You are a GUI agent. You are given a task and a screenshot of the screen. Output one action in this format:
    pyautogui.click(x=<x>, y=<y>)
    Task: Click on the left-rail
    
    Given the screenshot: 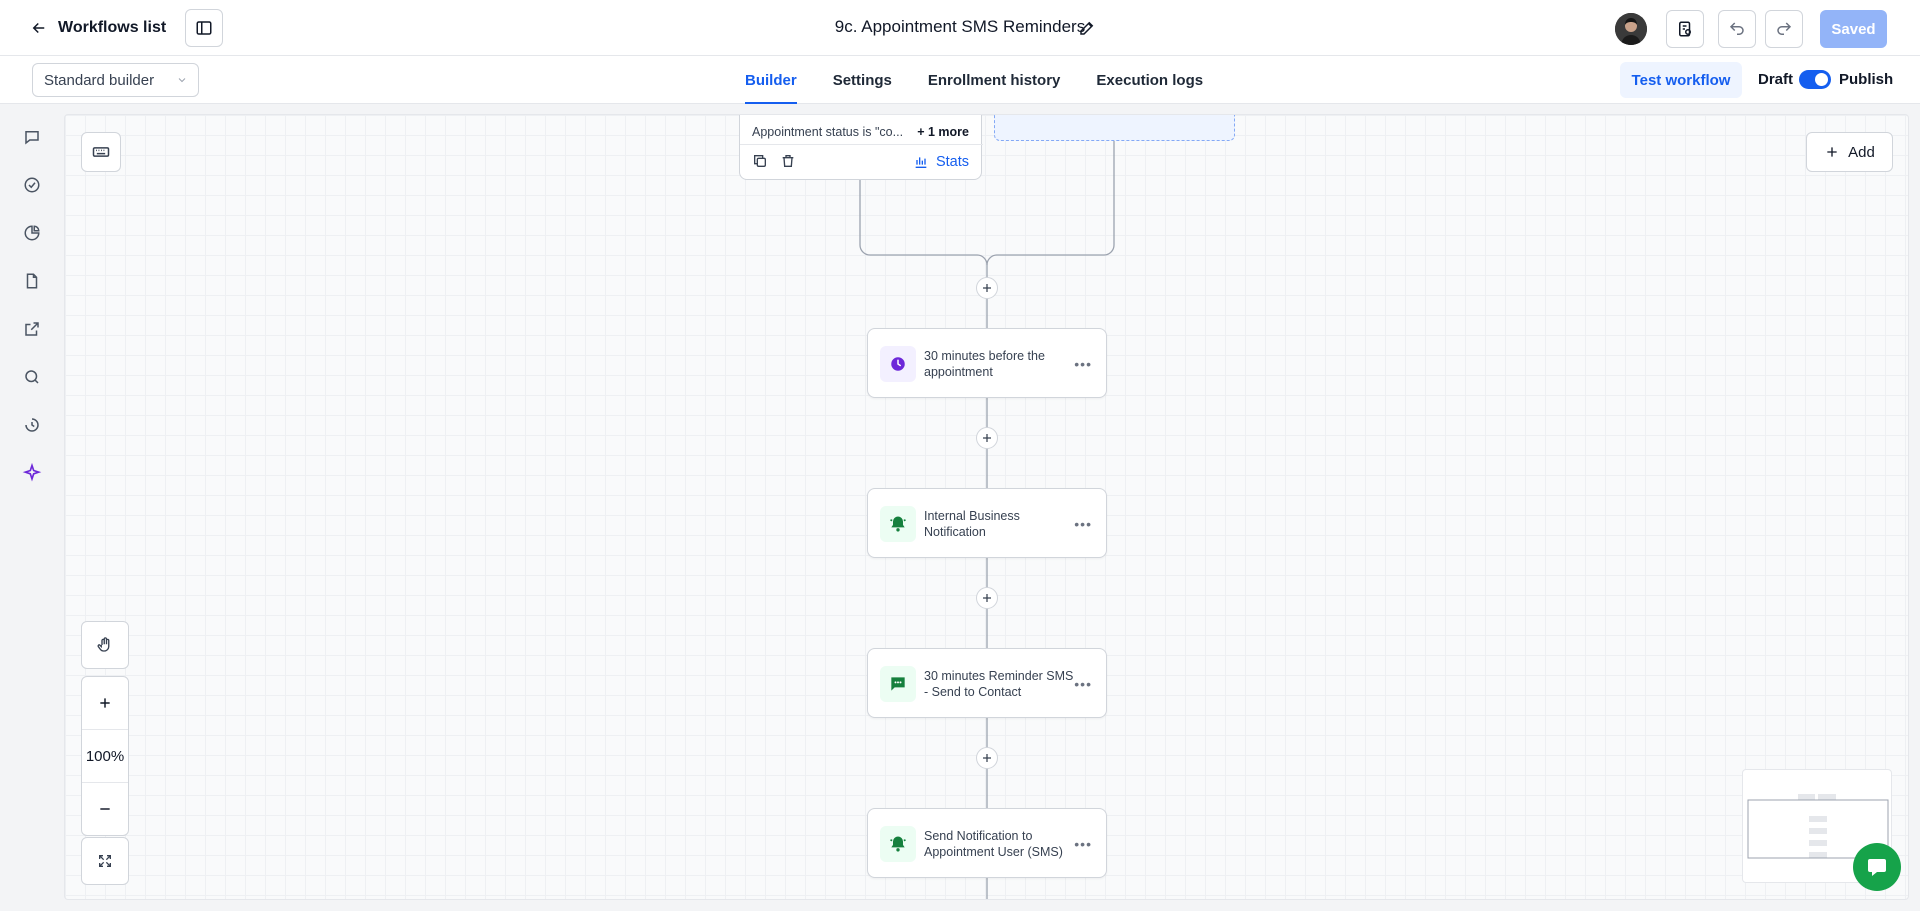 What is the action you would take?
    pyautogui.click(x=32, y=507)
    